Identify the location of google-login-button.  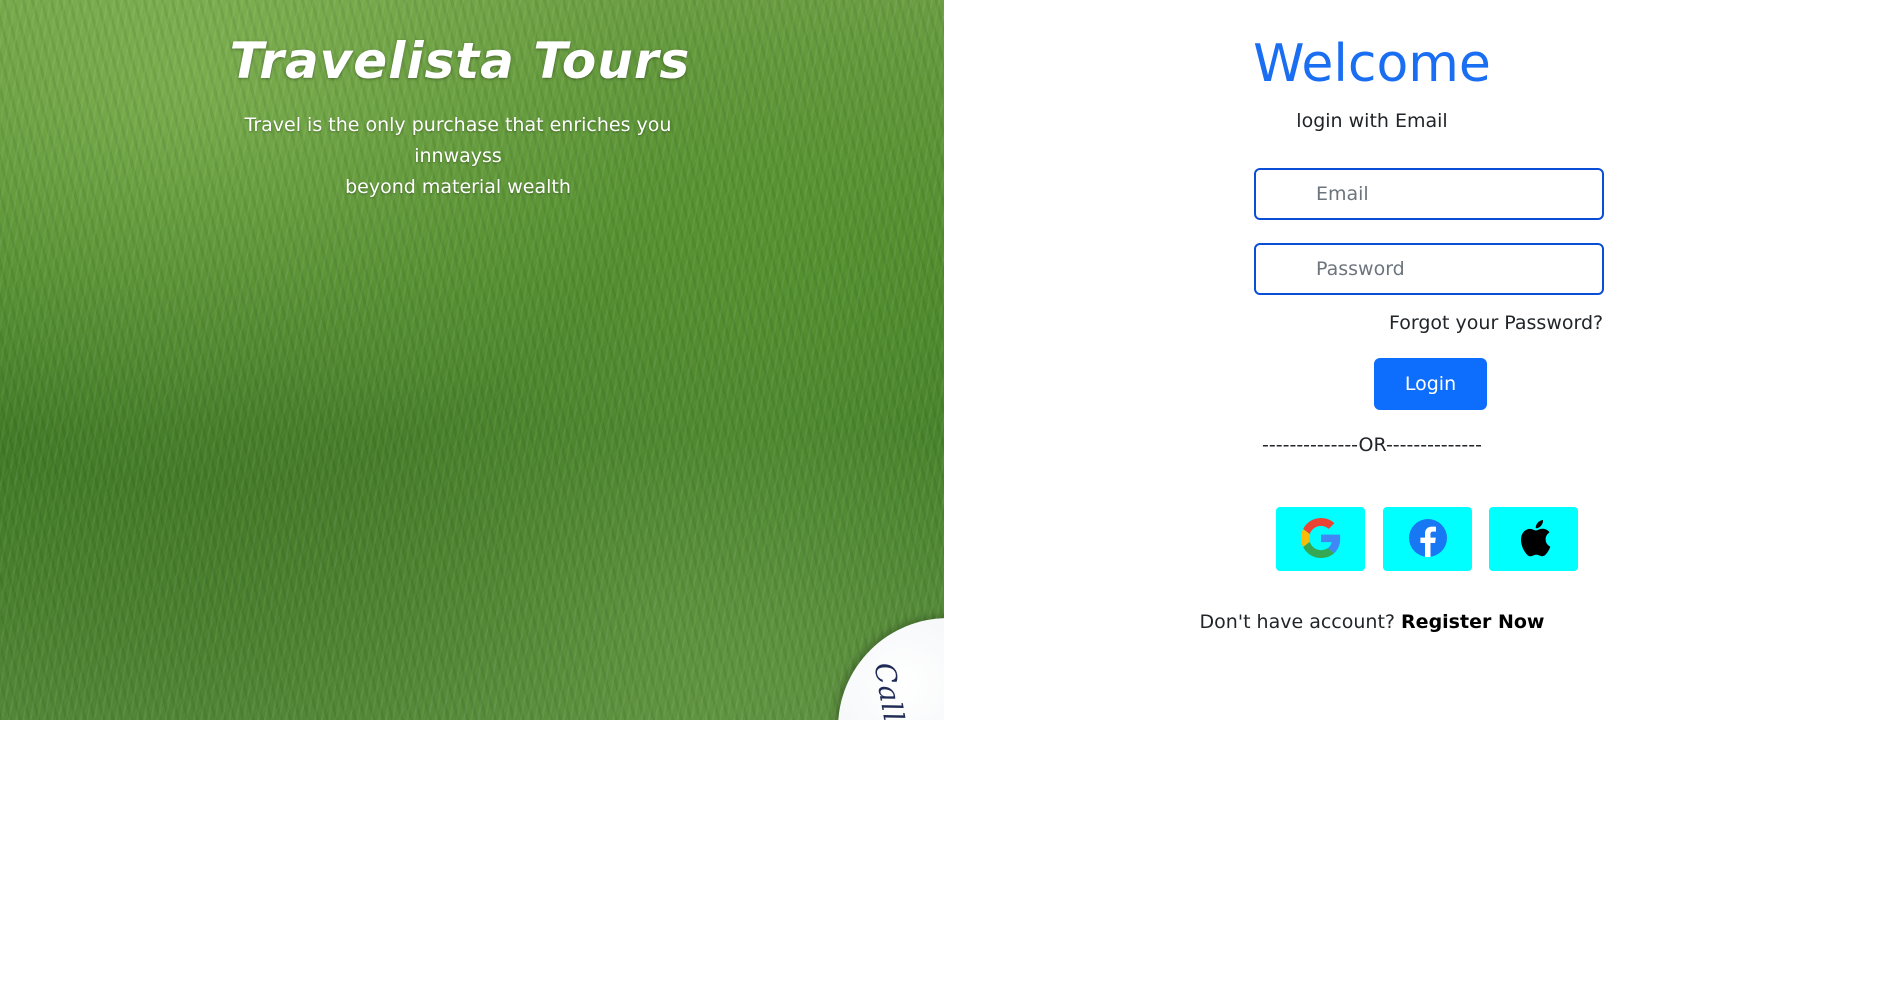
(1320, 539).